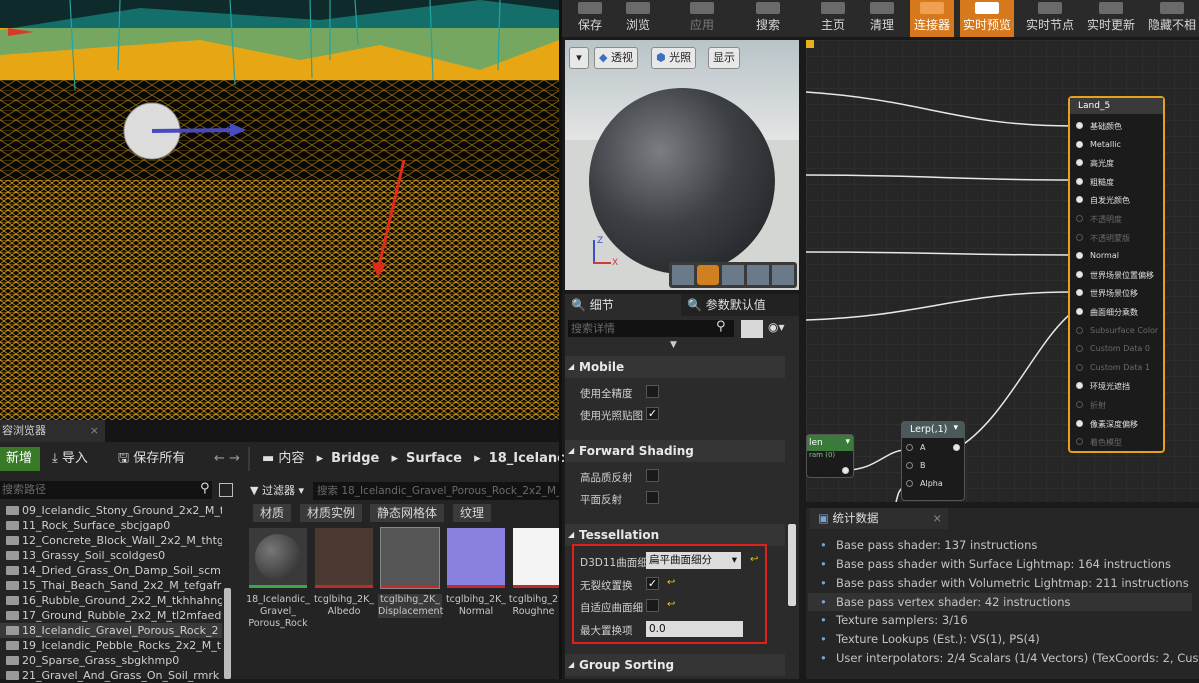 Image resolution: width=1199 pixels, height=683 pixels. Describe the element at coordinates (674, 58) in the screenshot. I see `lighting-button: ⬢ 光照` at that location.